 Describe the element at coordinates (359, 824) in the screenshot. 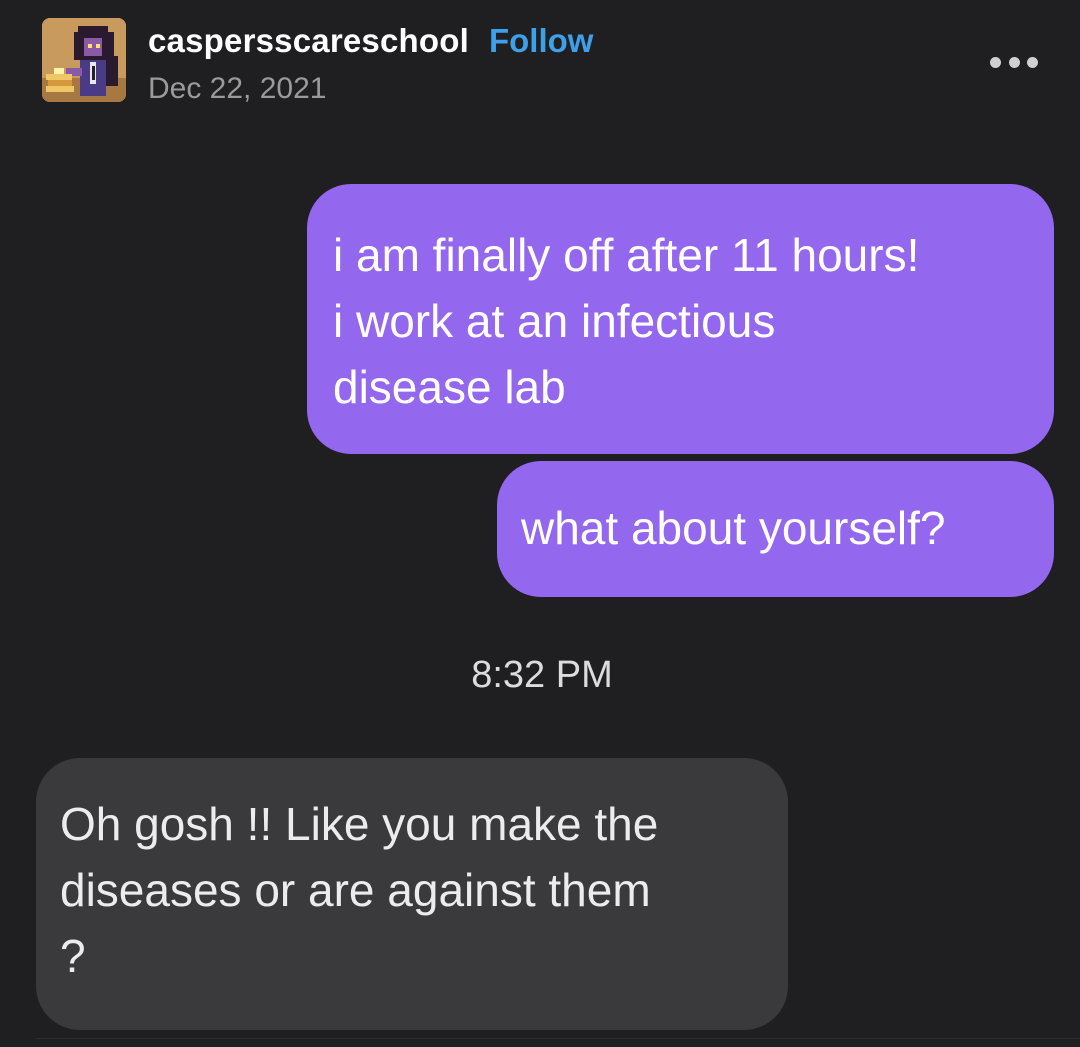

I see `message-line: Oh gosh !! Like you make the` at that location.